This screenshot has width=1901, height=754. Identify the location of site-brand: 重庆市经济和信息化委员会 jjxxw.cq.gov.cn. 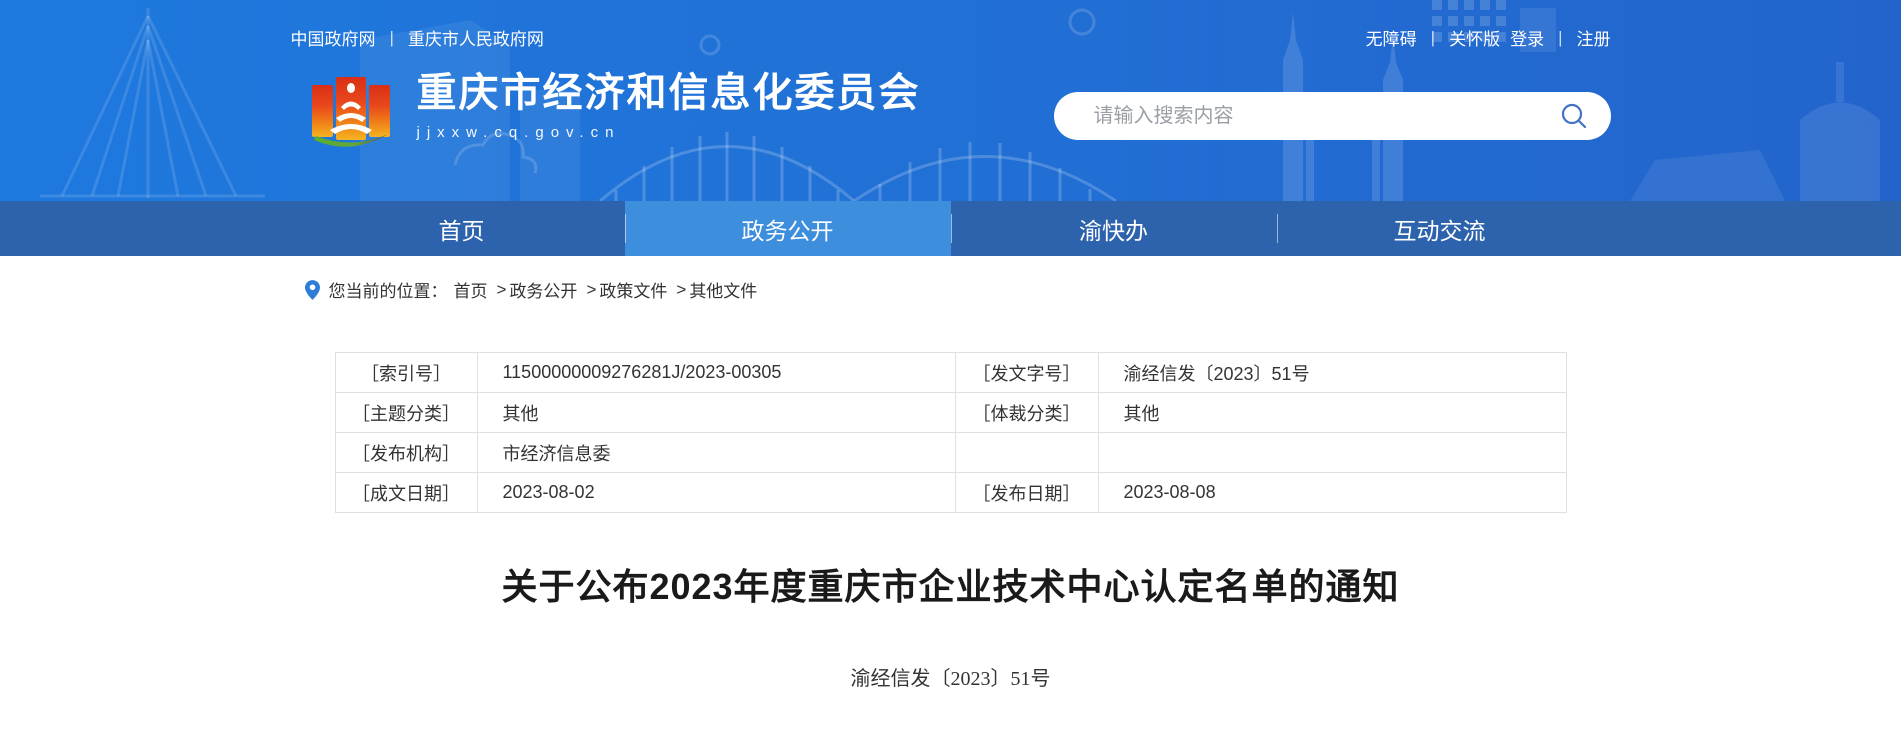
(616, 112).